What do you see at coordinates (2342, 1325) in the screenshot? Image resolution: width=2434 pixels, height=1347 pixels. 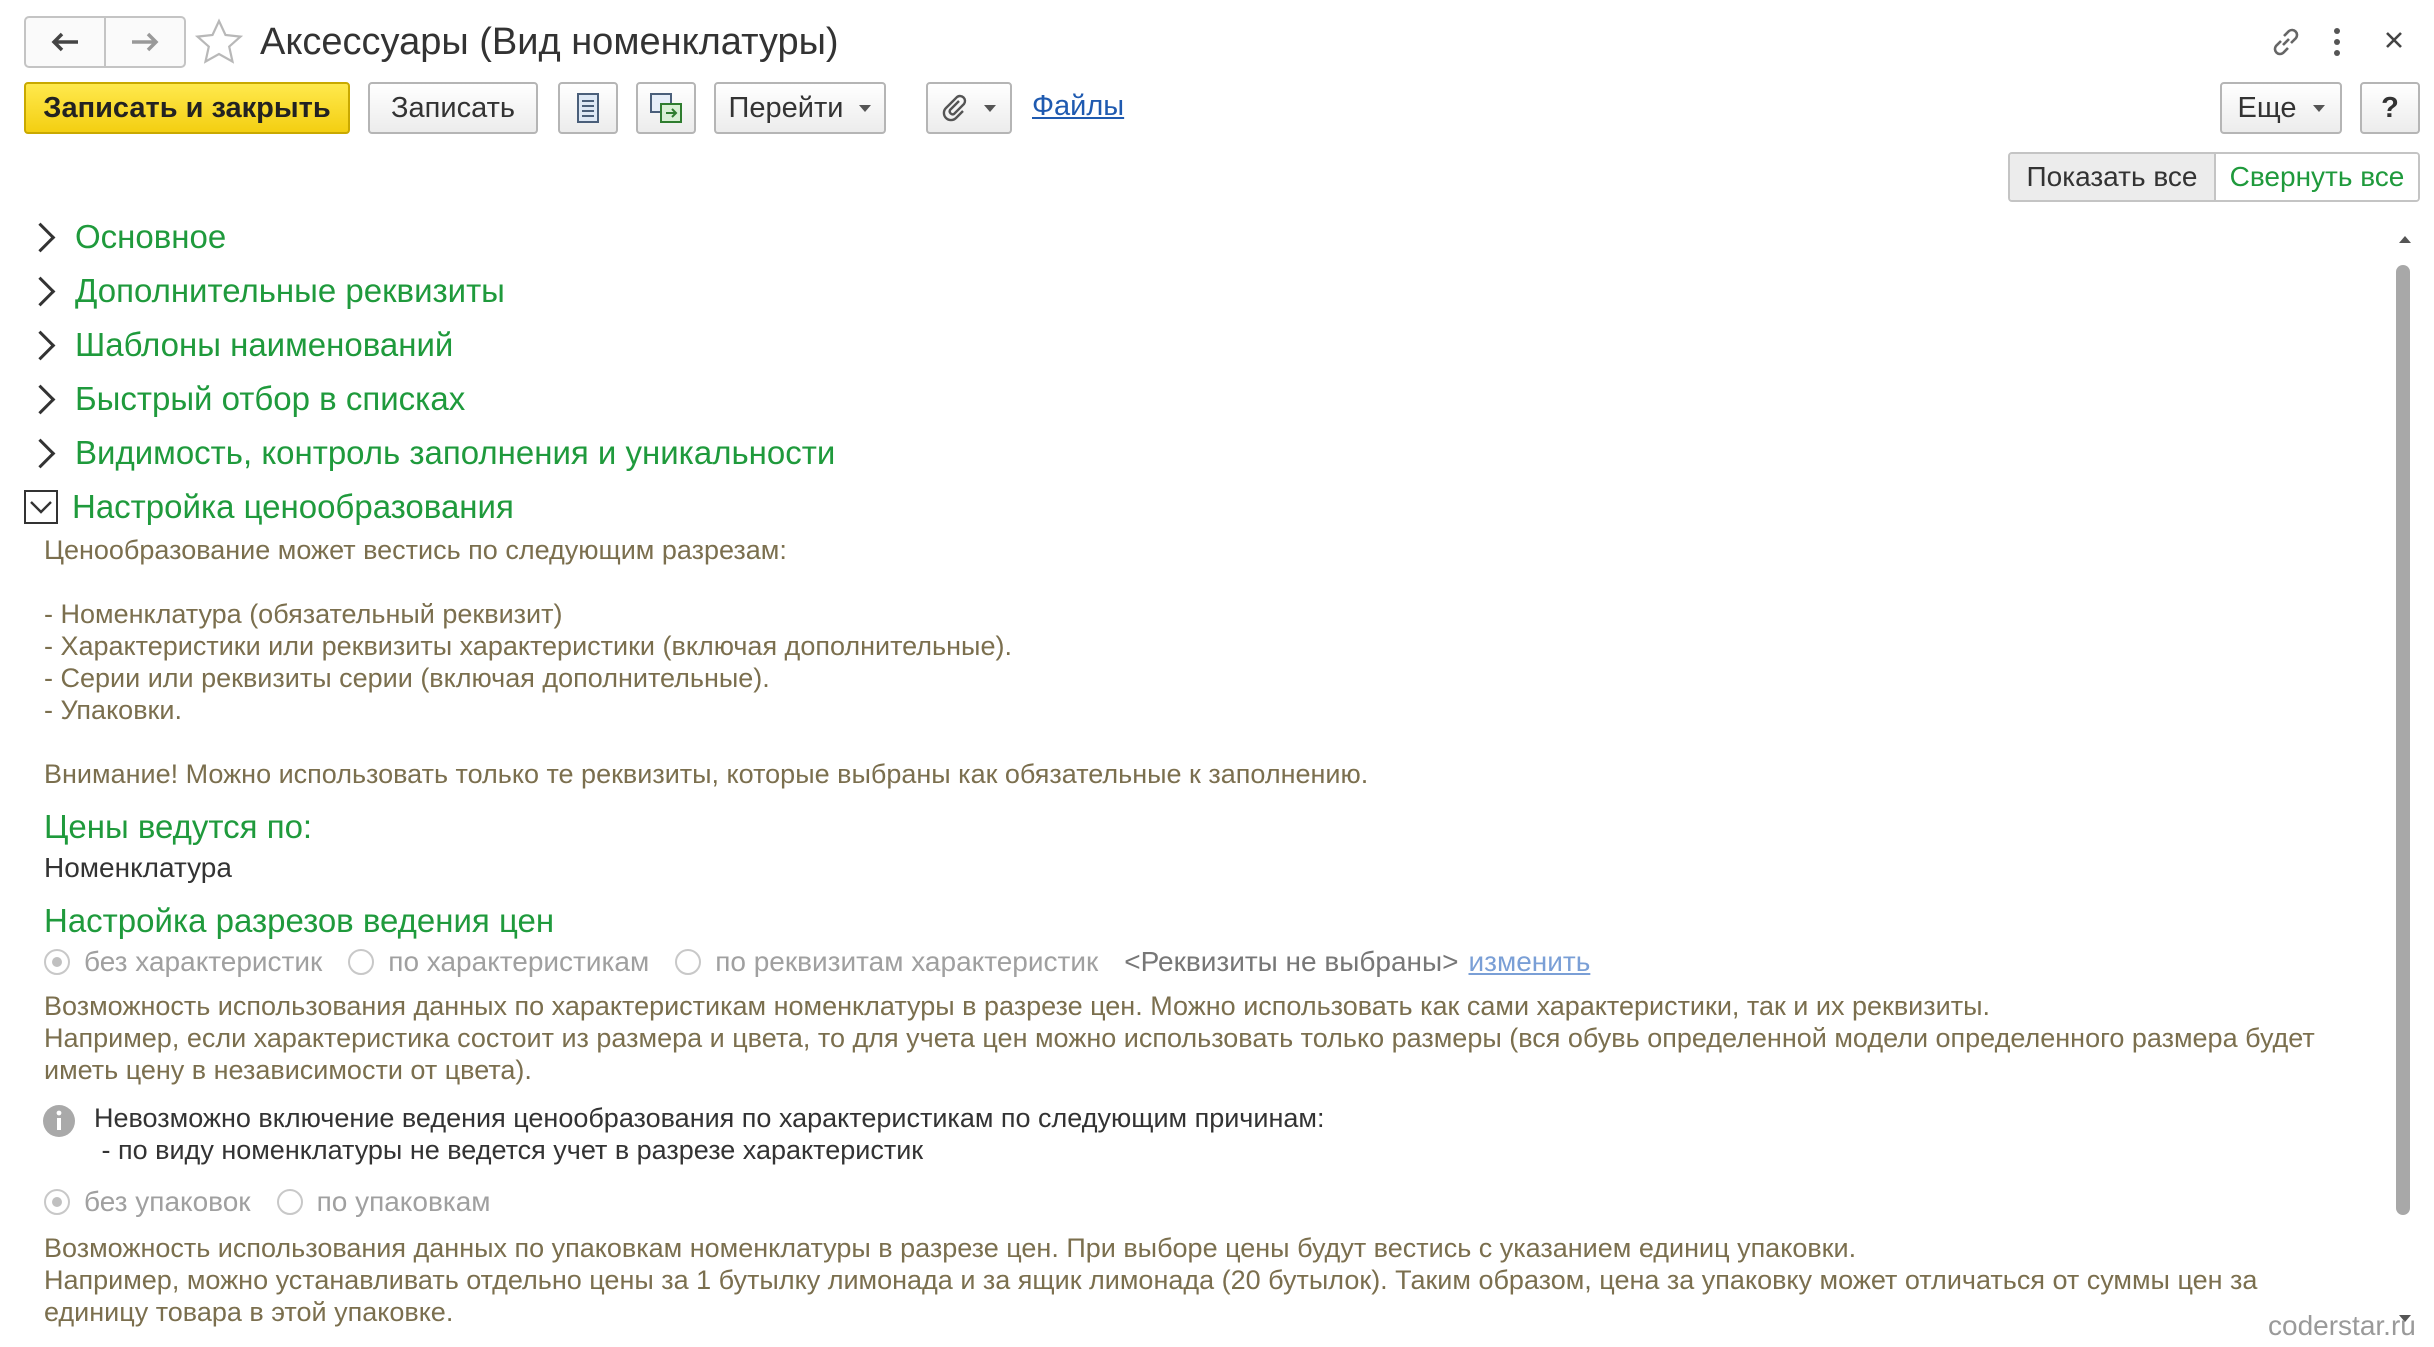 I see `watermark: coderstar.ru` at bounding box center [2342, 1325].